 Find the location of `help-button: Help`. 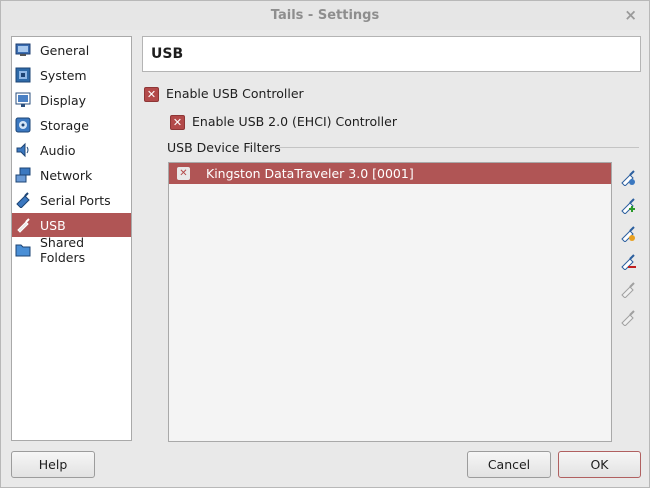

help-button: Help is located at coordinates (53, 464).